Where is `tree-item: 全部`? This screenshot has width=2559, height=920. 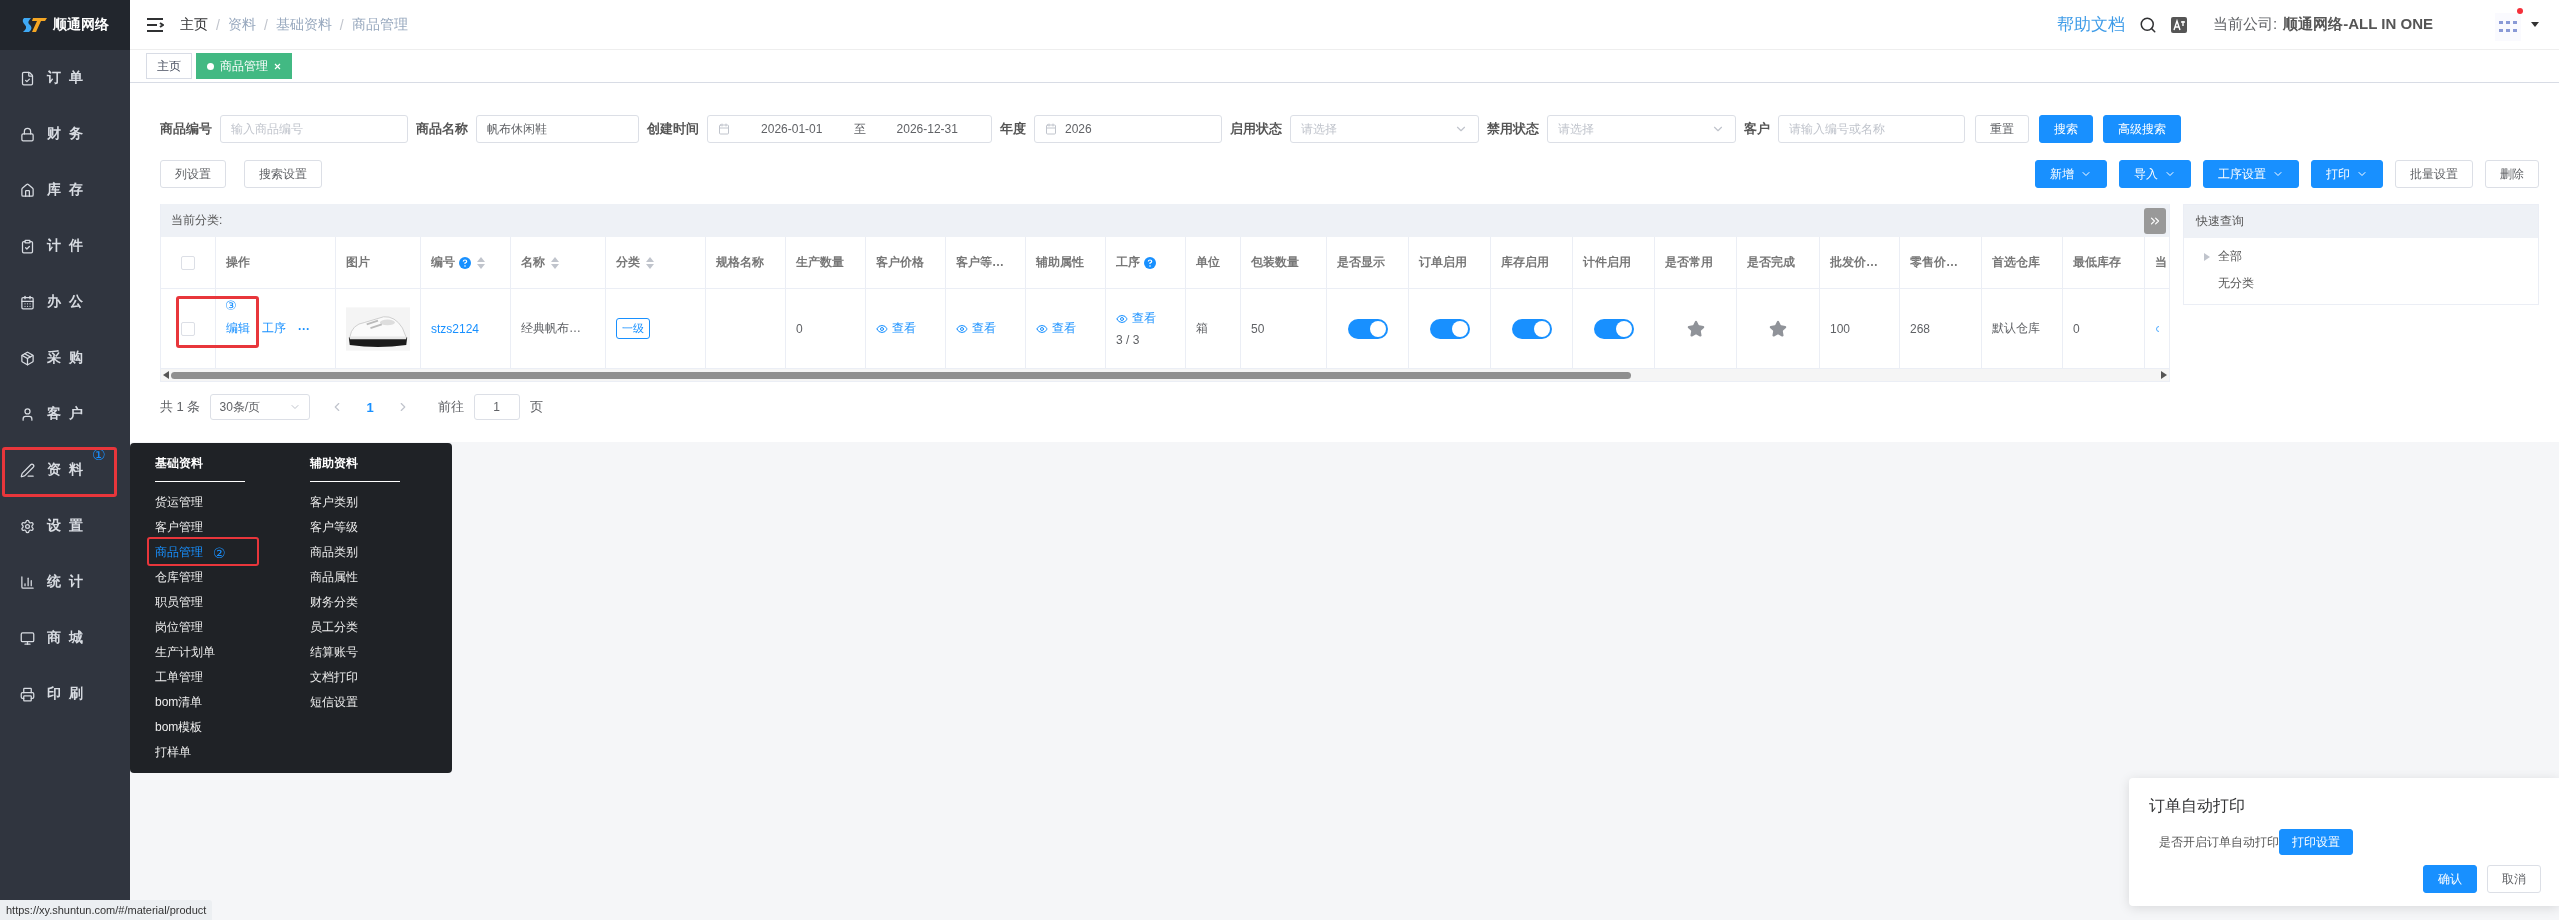 tree-item: 全部 is located at coordinates (2371, 256).